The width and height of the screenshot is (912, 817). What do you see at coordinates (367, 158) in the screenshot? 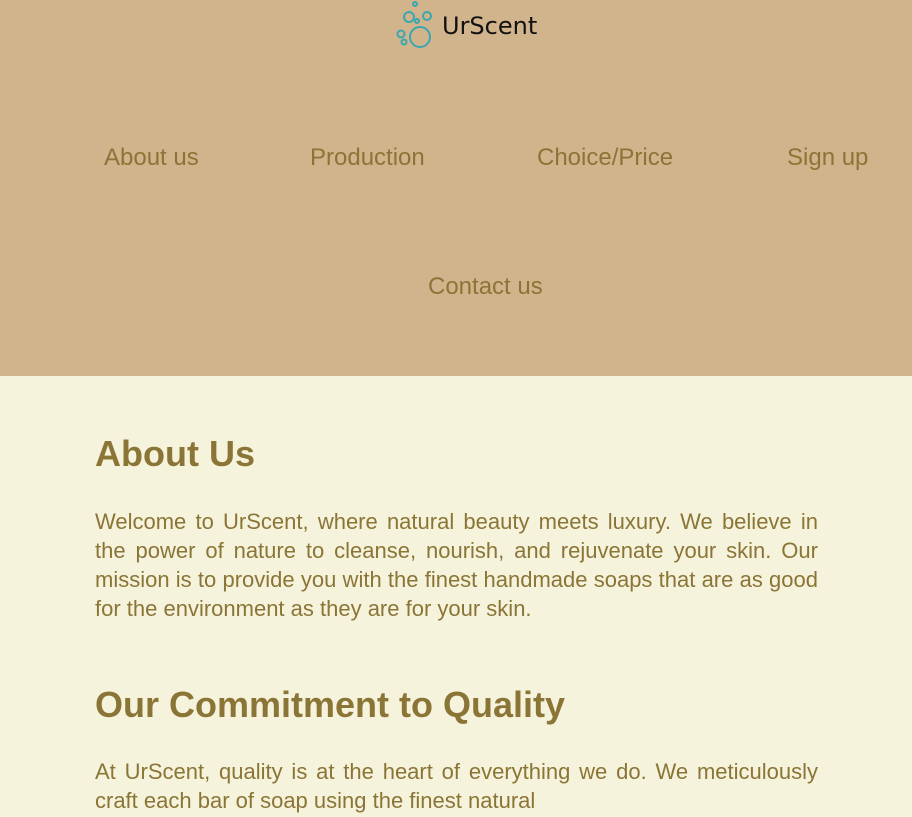
I see `nav-link-production: Production` at bounding box center [367, 158].